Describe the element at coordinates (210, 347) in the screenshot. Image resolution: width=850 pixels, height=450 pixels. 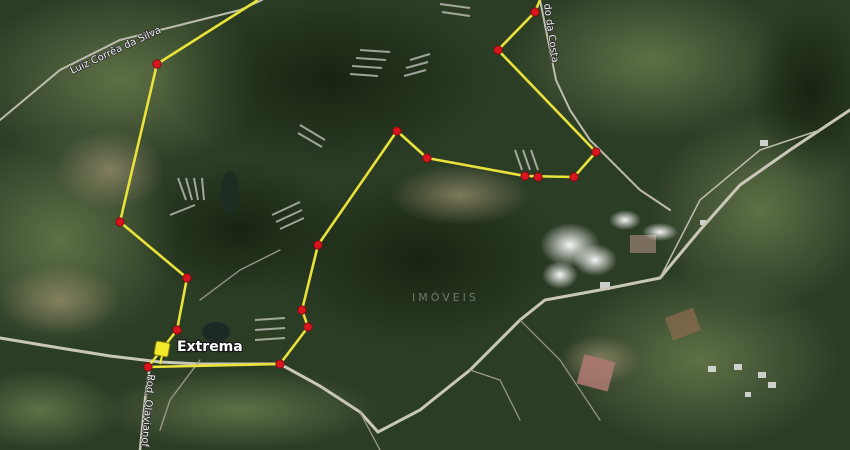
I see `place-label-extrema: Extrema` at that location.